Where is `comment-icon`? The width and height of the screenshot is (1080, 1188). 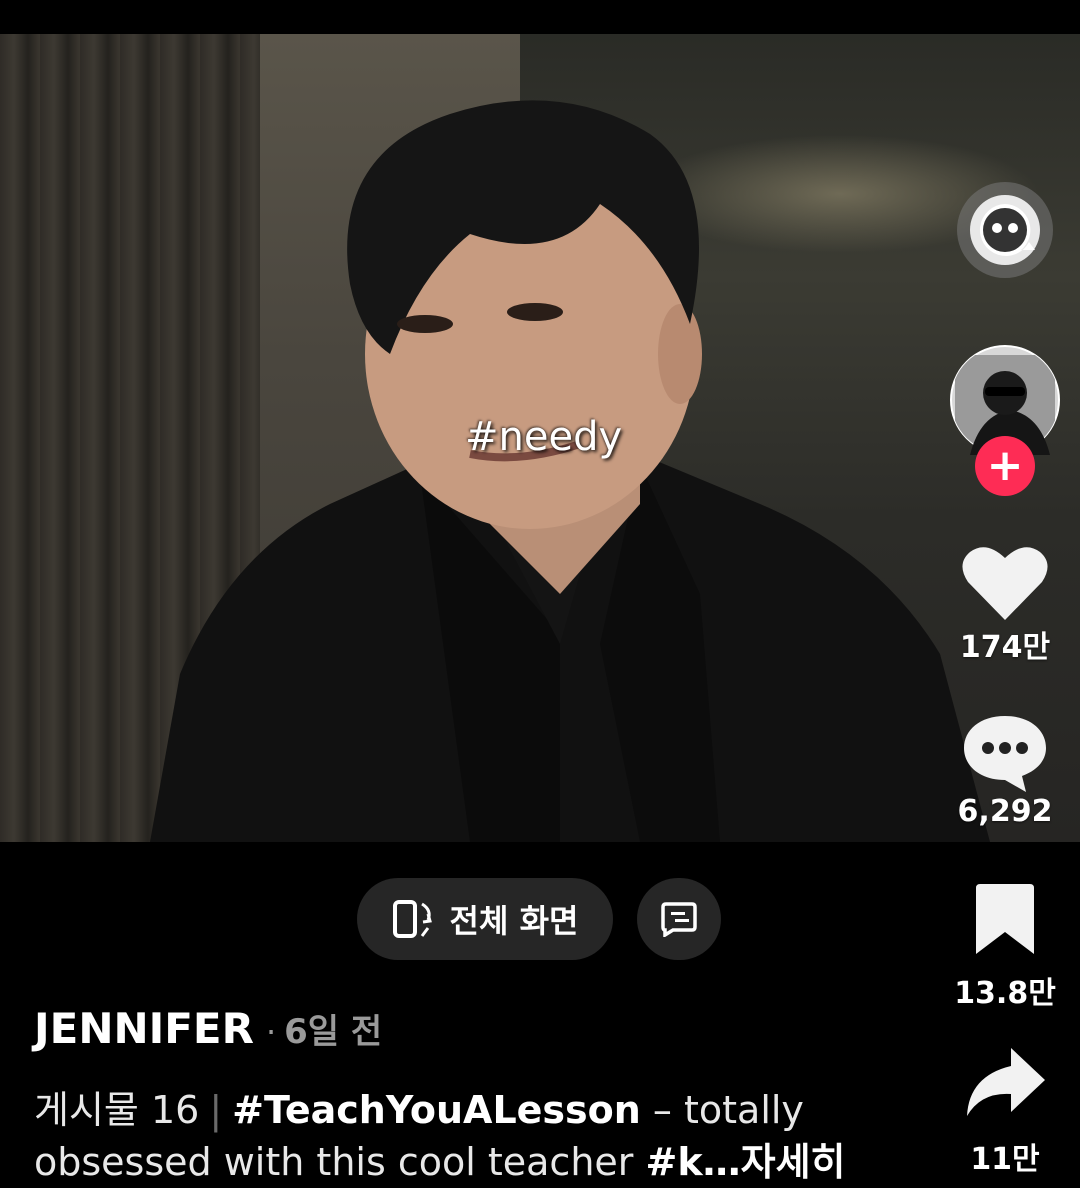 comment-icon is located at coordinates (1005, 754).